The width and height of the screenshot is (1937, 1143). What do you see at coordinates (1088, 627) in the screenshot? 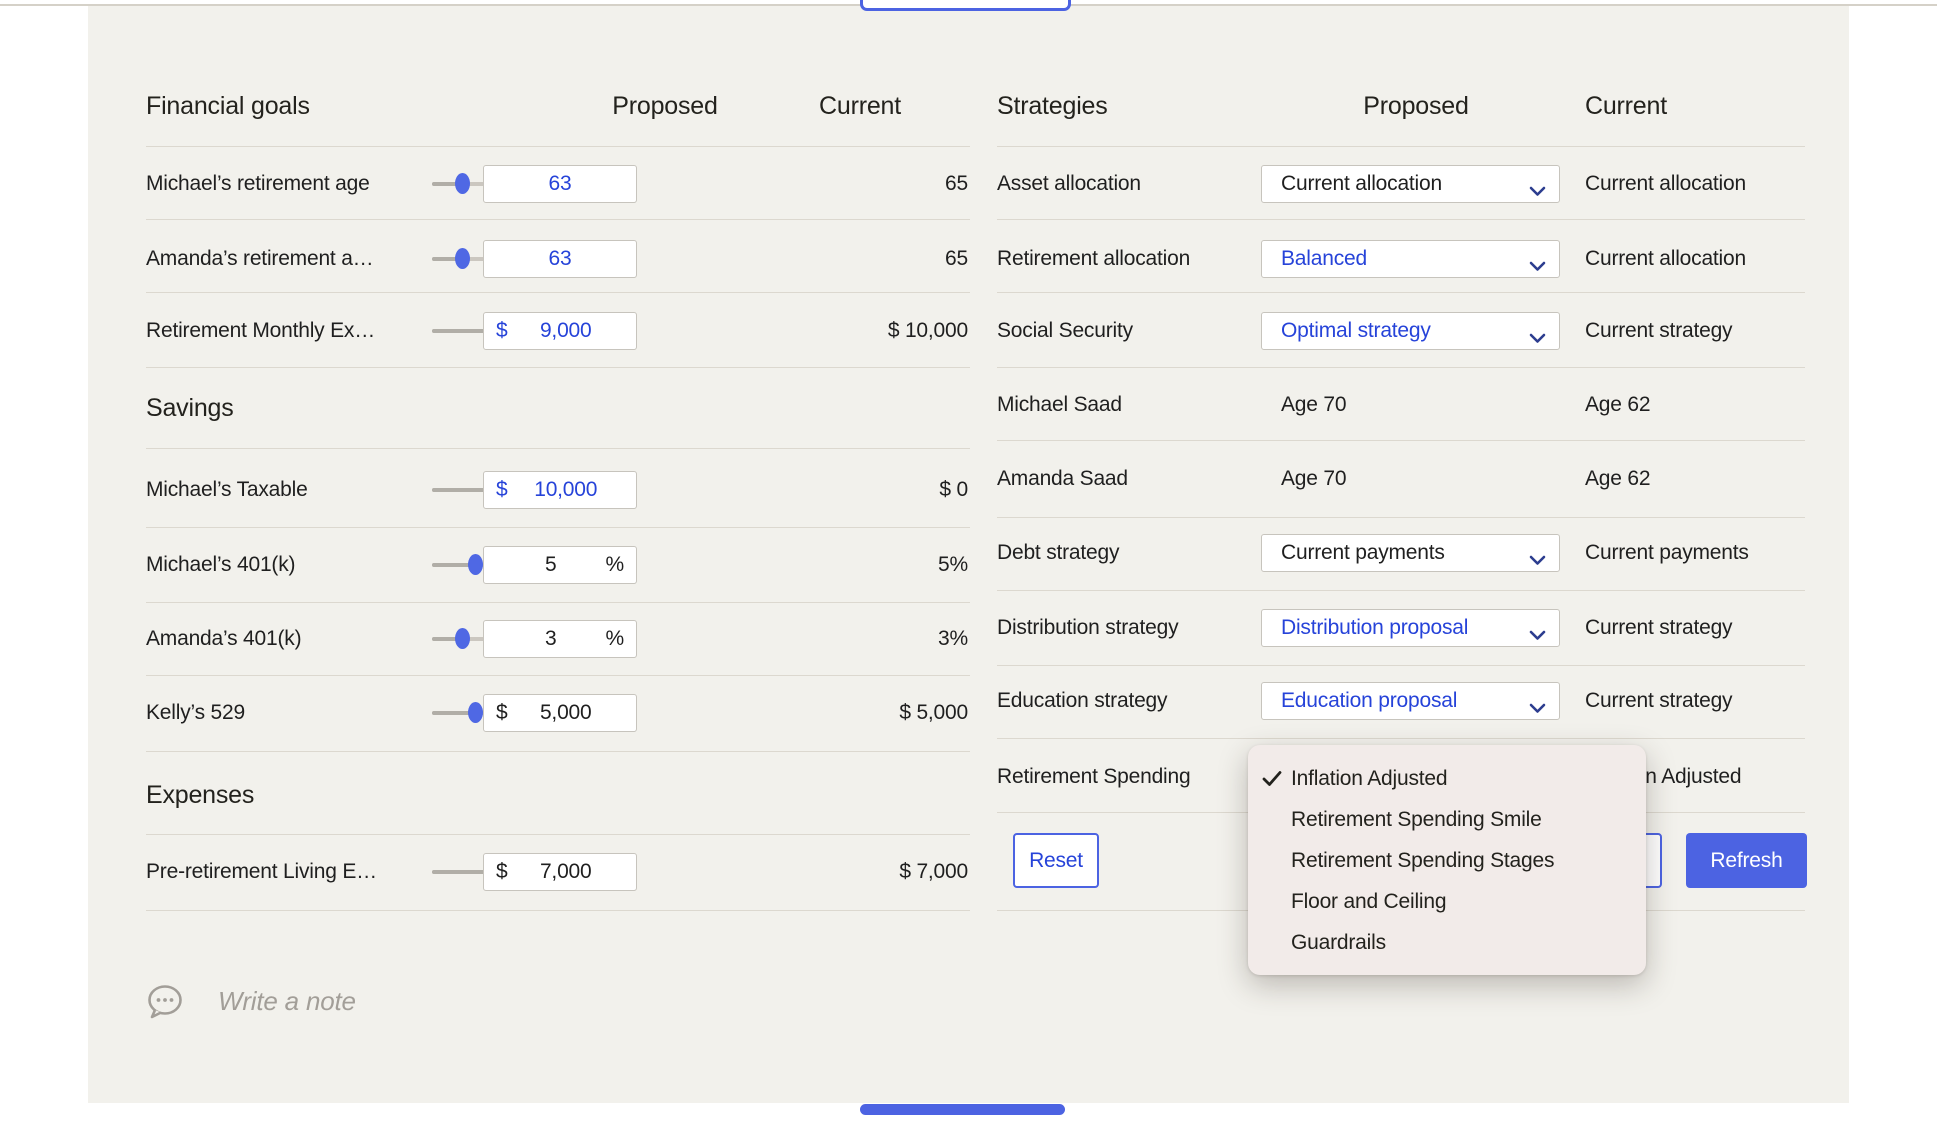
I see `strategy-label: Distribution strategy` at bounding box center [1088, 627].